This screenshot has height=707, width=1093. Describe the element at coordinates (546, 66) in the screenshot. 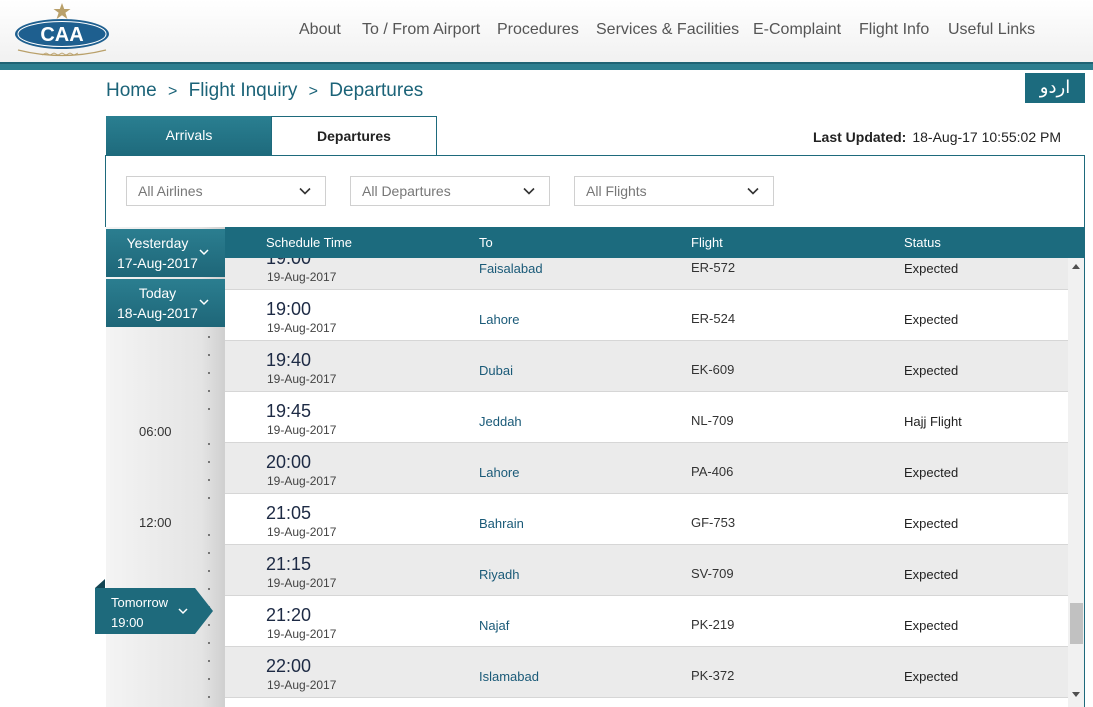

I see `header-divider` at that location.